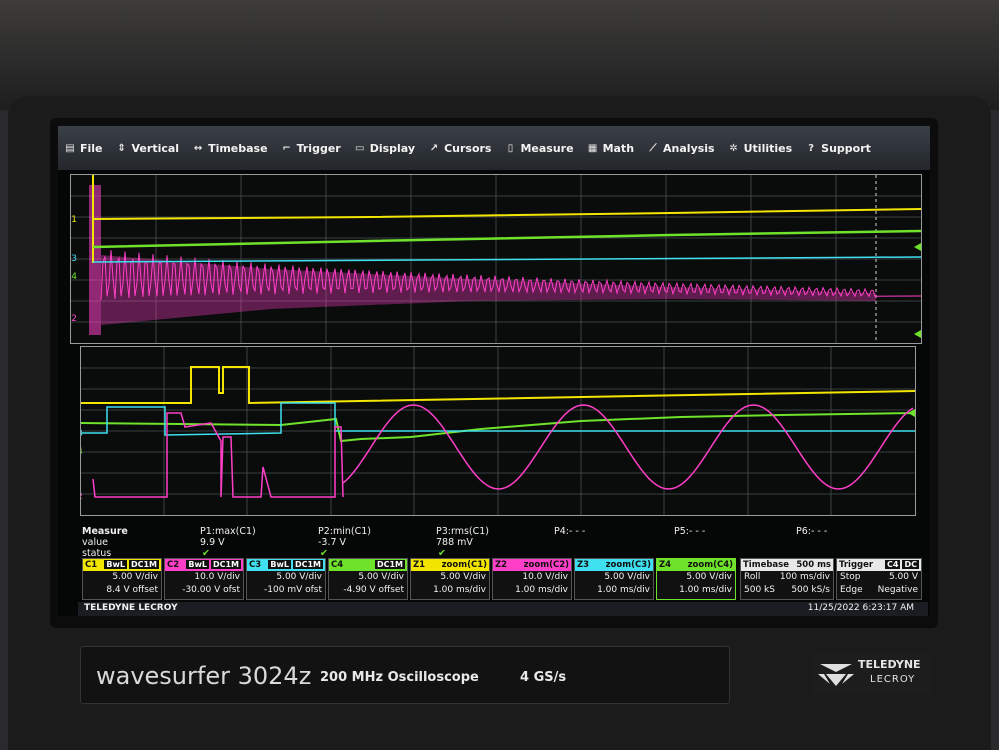 The height and width of the screenshot is (750, 999). Describe the element at coordinates (910, 564) in the screenshot. I see `trigger-coupling-badge: DC` at that location.